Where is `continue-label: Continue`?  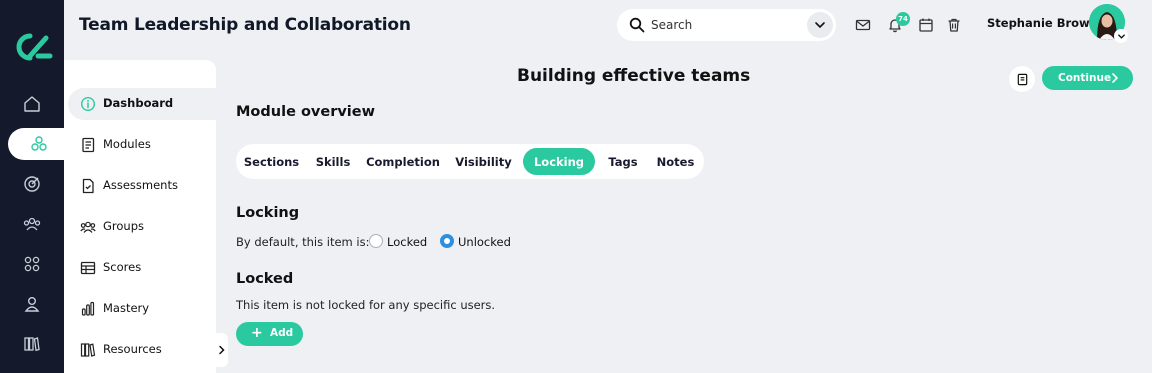 continue-label: Continue is located at coordinates (1085, 78).